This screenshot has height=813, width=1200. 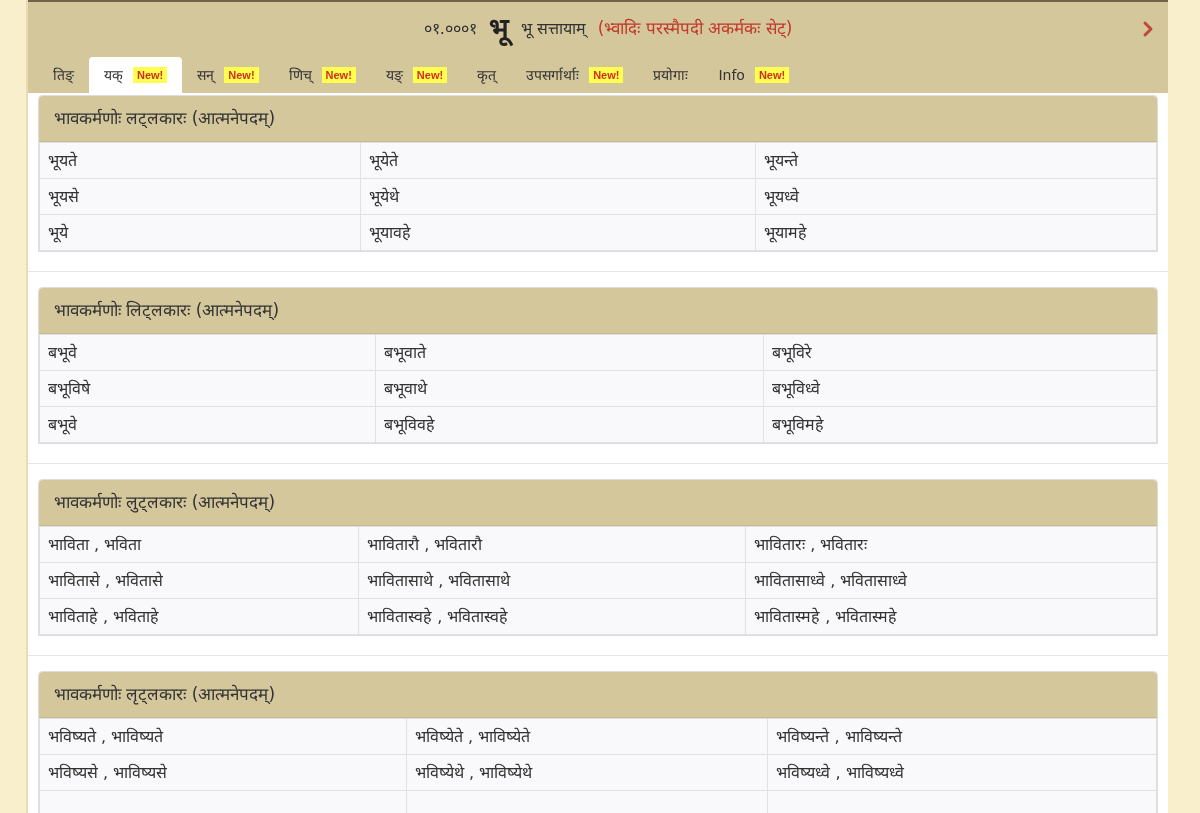 I want to click on table-cell: बभूवाते, so click(x=569, y=352).